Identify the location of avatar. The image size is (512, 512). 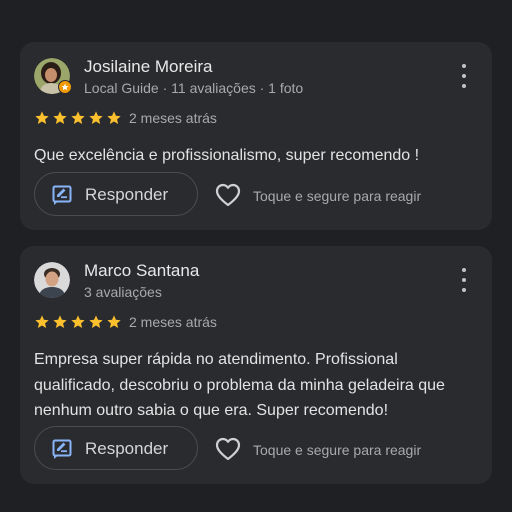
(52, 280).